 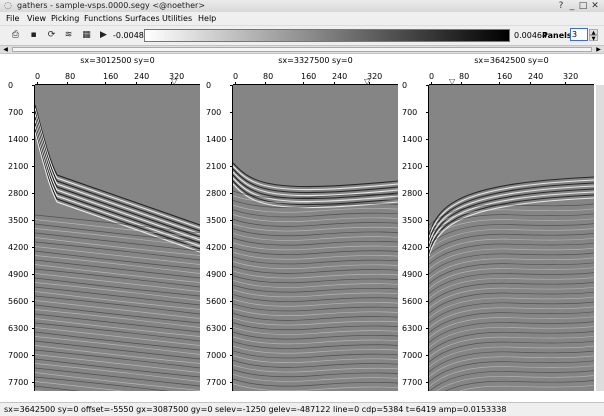 What do you see at coordinates (572, 6) in the screenshot?
I see `minimize-button: _` at bounding box center [572, 6].